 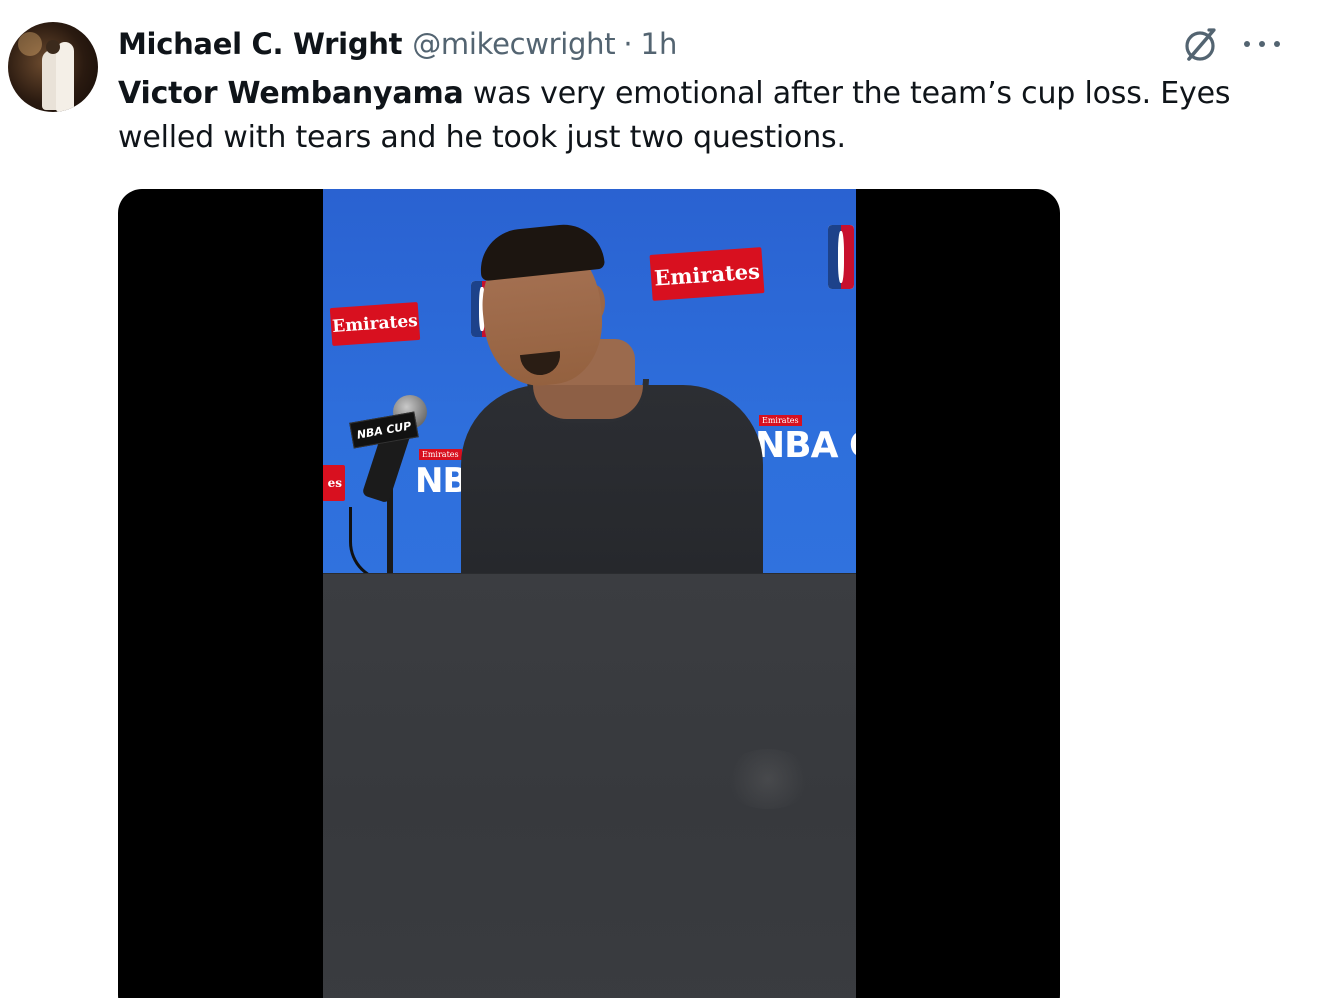 What do you see at coordinates (513, 44) in the screenshot?
I see `author-handle: @mikecwright` at bounding box center [513, 44].